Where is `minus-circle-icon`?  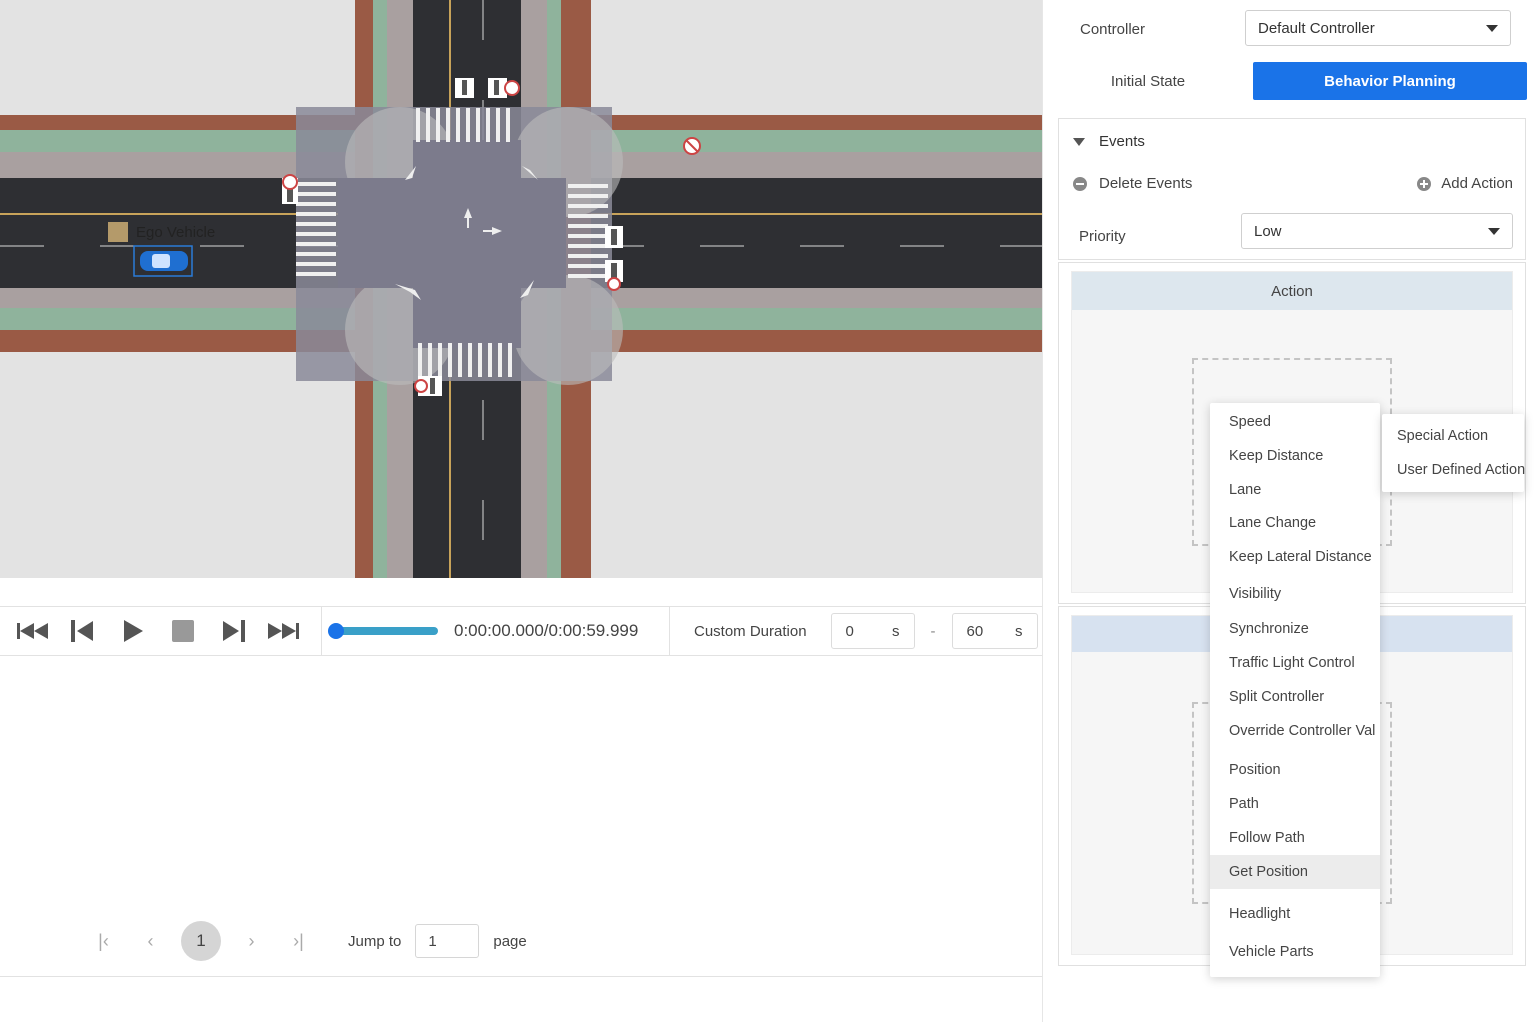 minus-circle-icon is located at coordinates (1080, 183).